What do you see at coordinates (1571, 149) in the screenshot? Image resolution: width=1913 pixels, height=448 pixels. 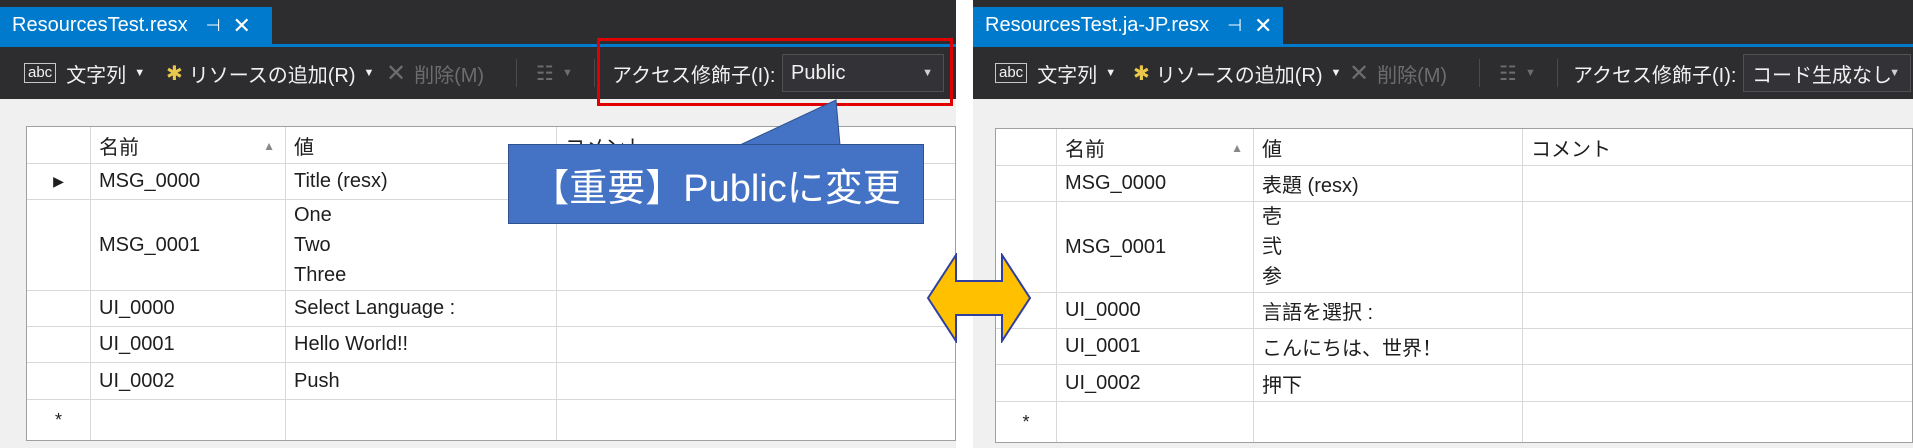 I see `column-header-comment-label: コメント` at bounding box center [1571, 149].